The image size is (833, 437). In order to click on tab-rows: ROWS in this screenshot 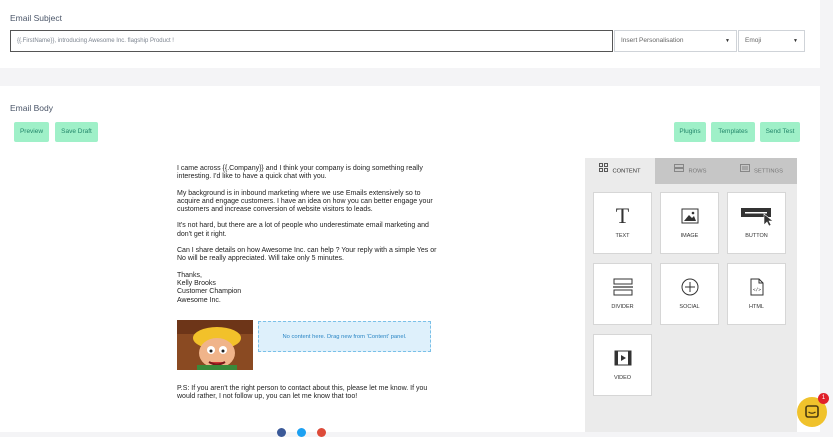, I will do `click(690, 171)`.